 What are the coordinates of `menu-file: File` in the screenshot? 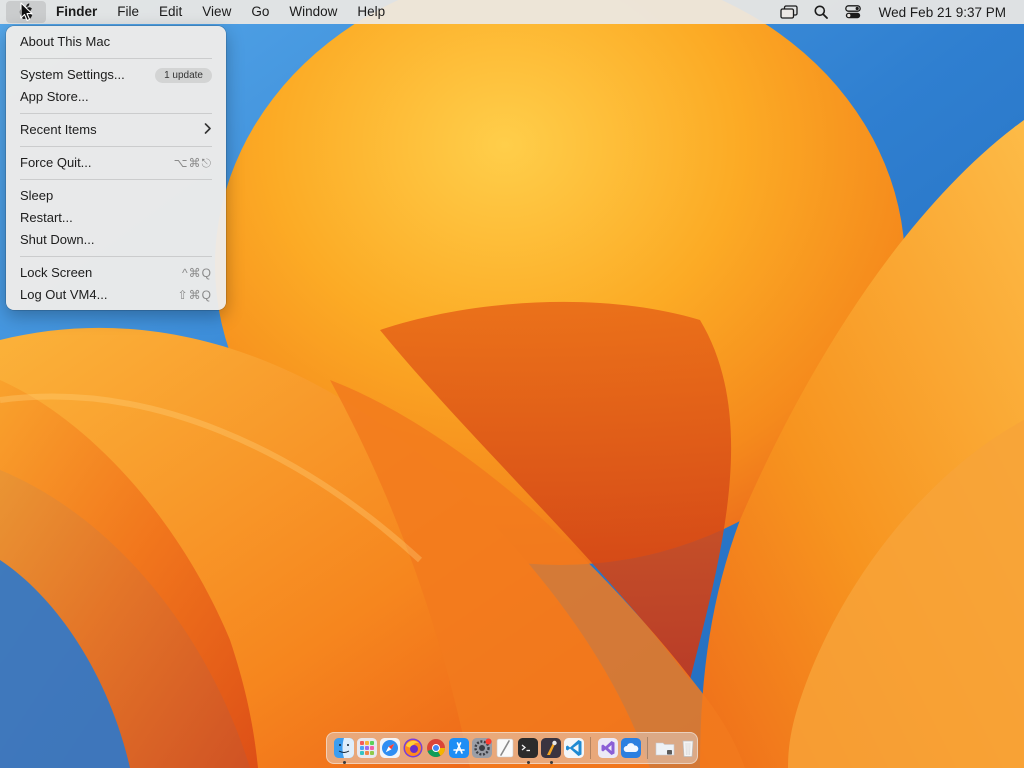 It's located at (128, 12).